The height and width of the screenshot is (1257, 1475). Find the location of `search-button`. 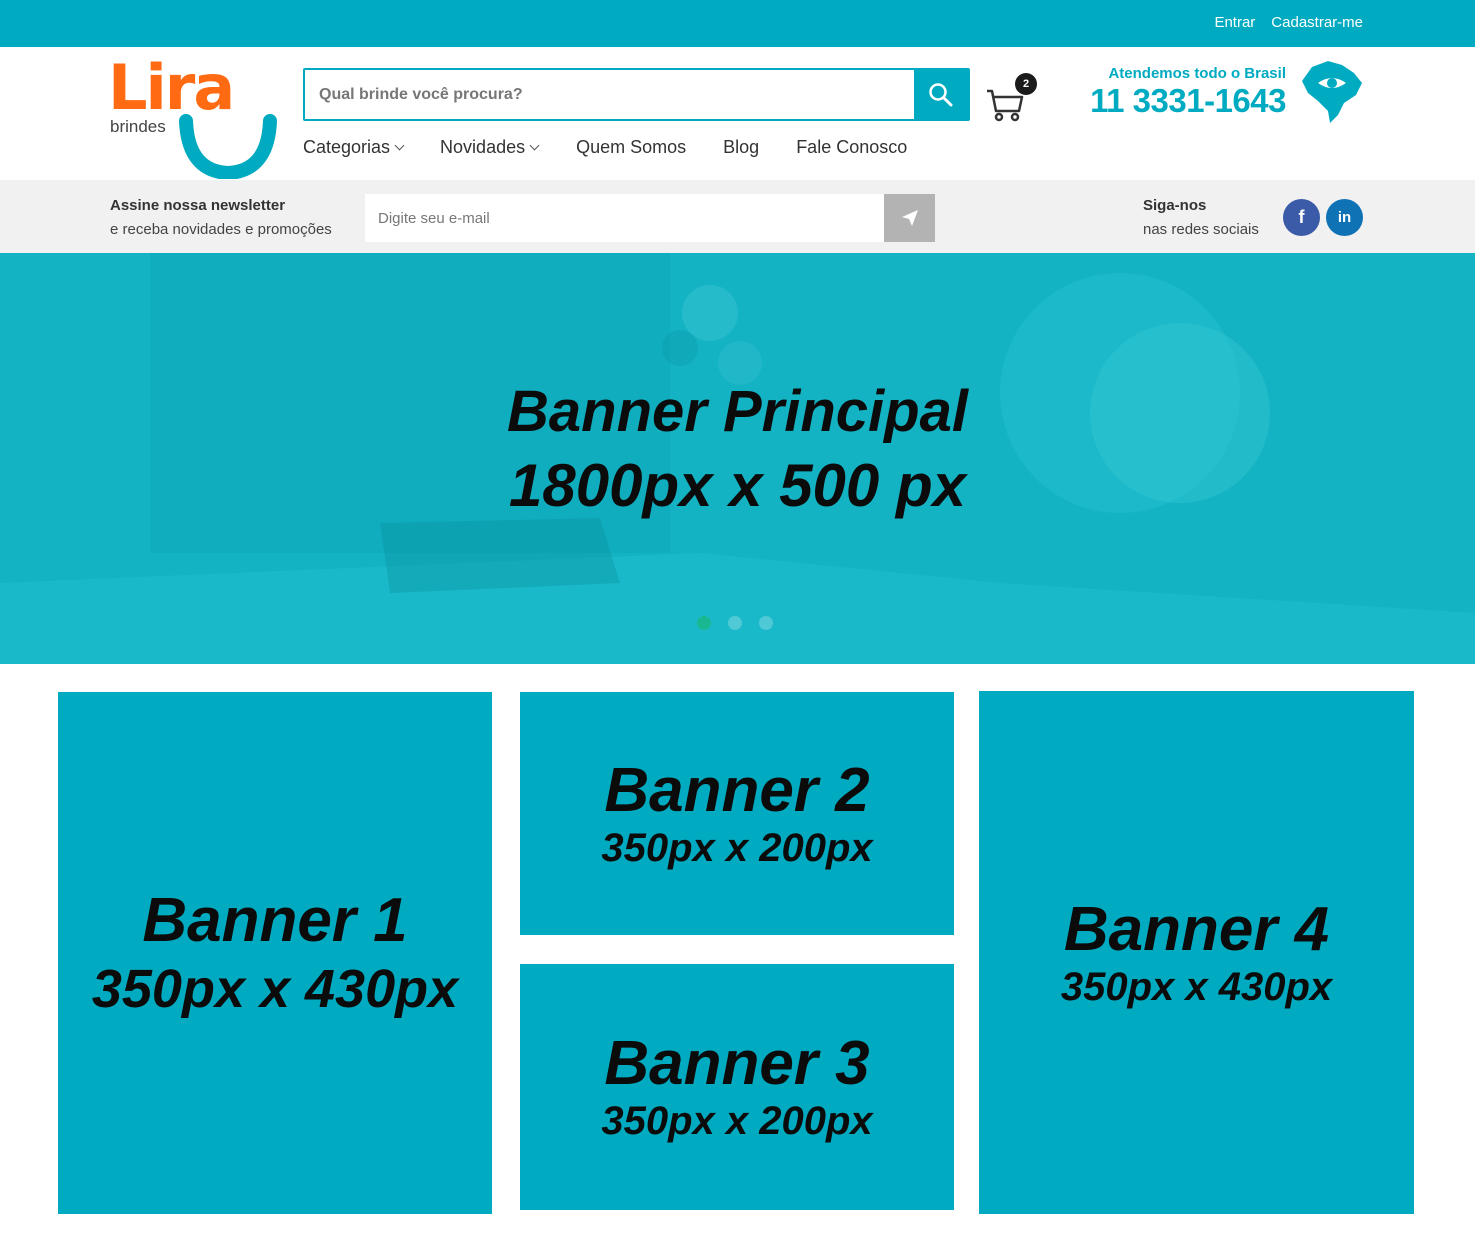

search-button is located at coordinates (941, 94).